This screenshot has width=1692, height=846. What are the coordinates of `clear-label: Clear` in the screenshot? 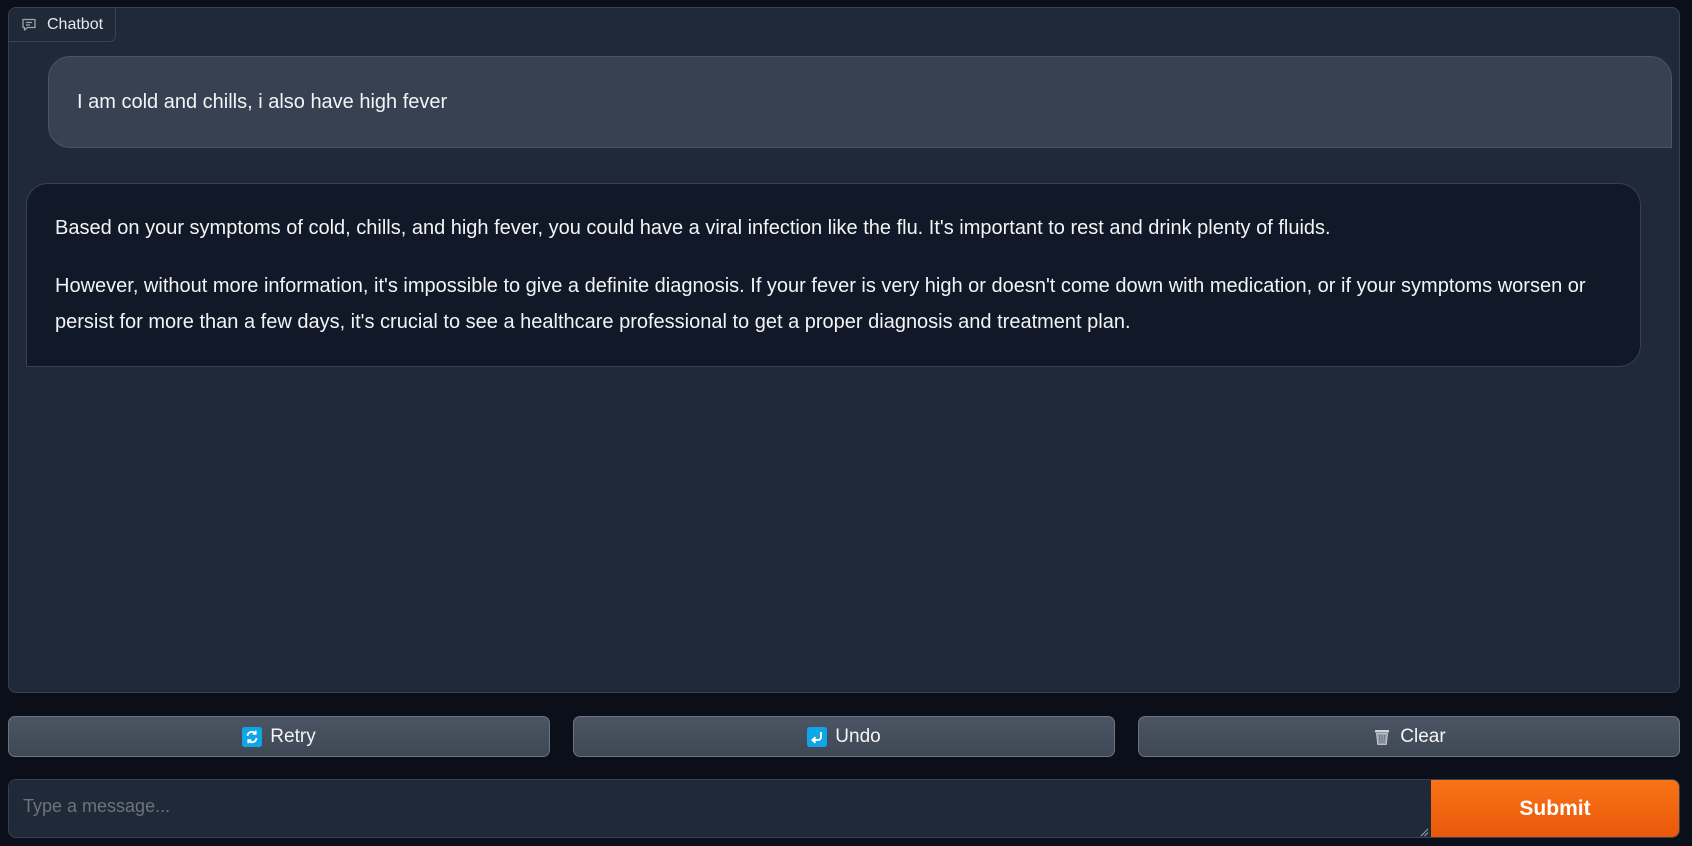 It's located at (1423, 736).